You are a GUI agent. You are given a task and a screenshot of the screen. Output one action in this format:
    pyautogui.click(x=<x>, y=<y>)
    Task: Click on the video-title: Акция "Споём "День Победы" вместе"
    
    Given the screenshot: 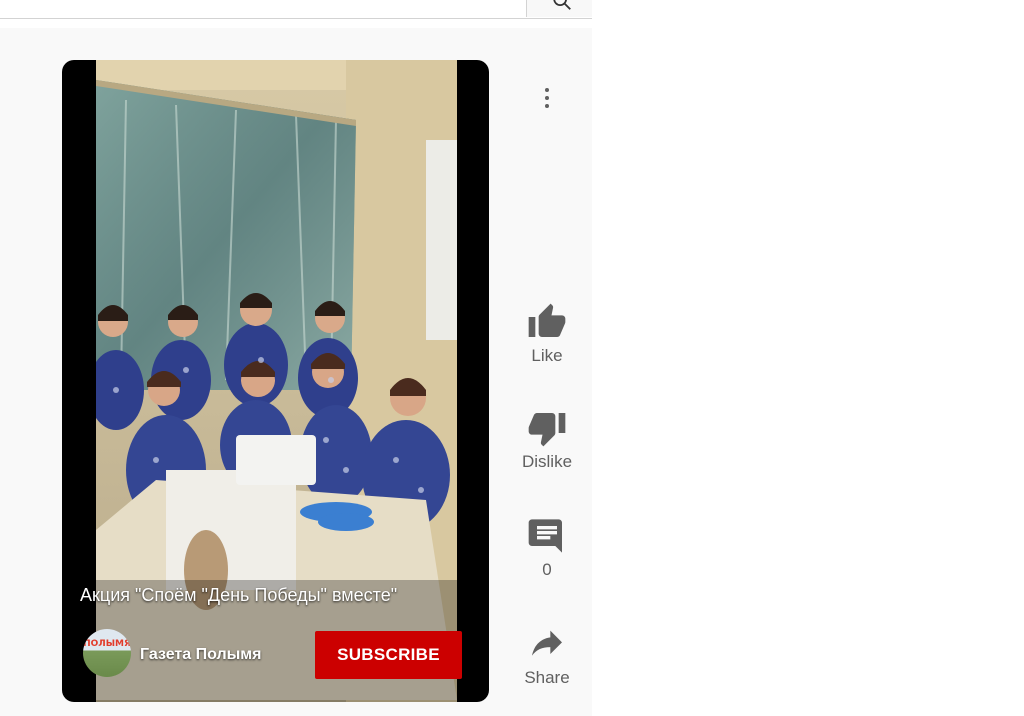 What is the action you would take?
    pyautogui.click(x=280, y=595)
    